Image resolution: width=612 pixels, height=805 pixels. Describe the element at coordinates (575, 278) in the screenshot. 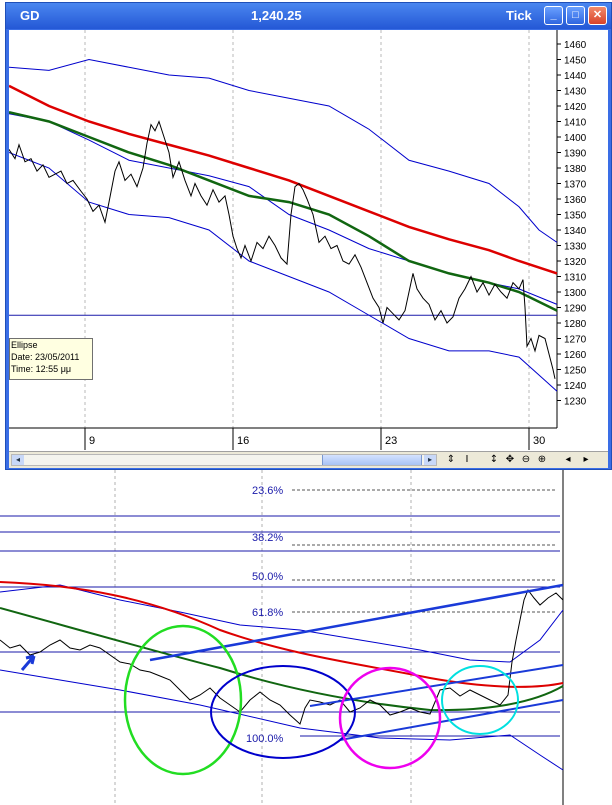

I see `price-tick-label: 1310` at that location.